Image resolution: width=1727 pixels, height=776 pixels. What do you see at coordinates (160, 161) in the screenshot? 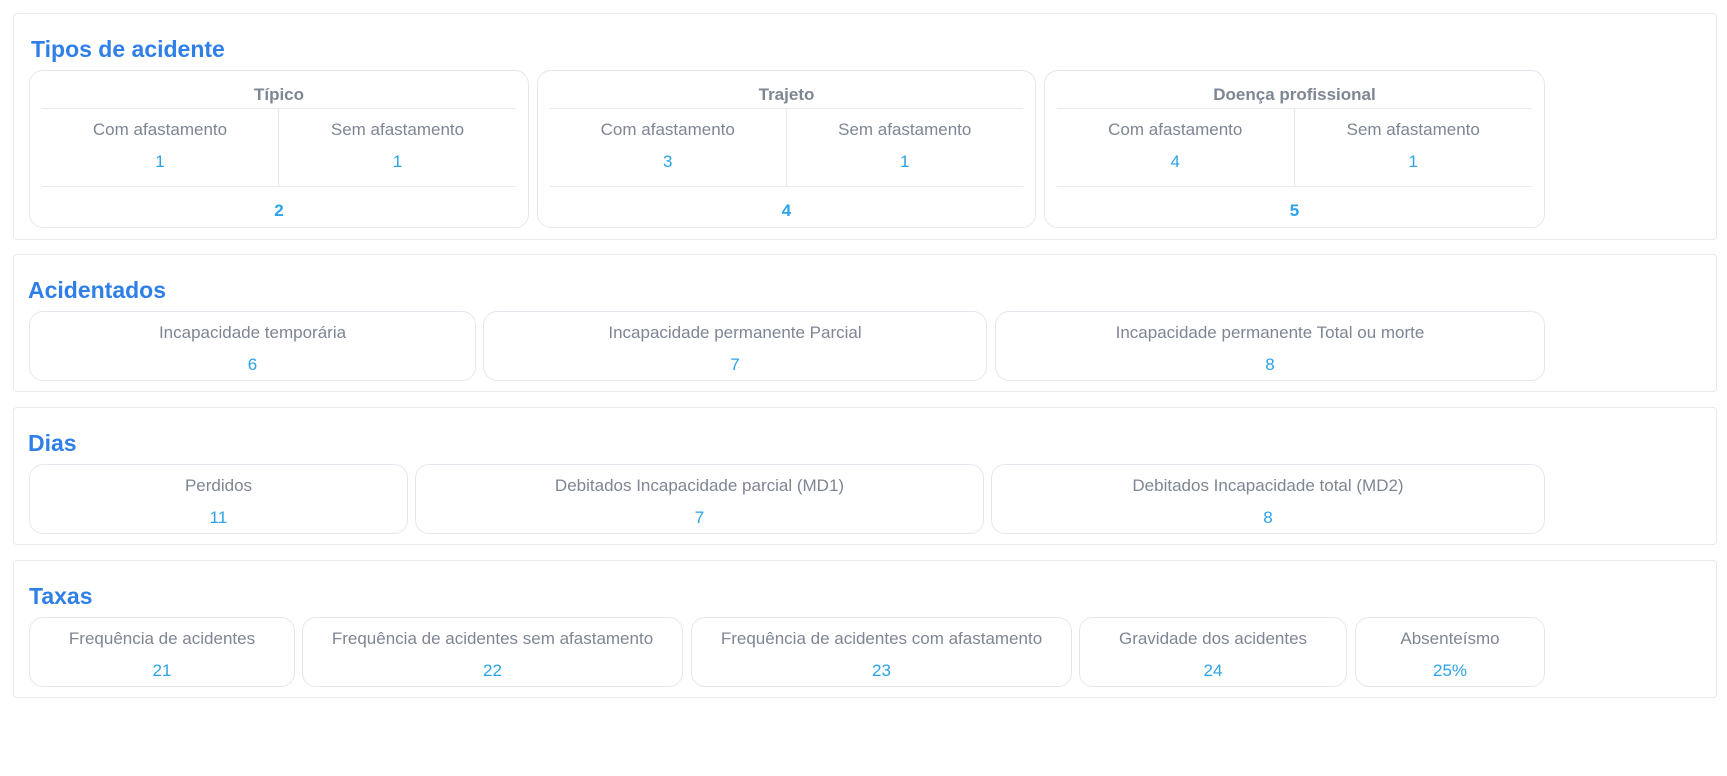
I see `typical-with-leave-value: 1` at bounding box center [160, 161].